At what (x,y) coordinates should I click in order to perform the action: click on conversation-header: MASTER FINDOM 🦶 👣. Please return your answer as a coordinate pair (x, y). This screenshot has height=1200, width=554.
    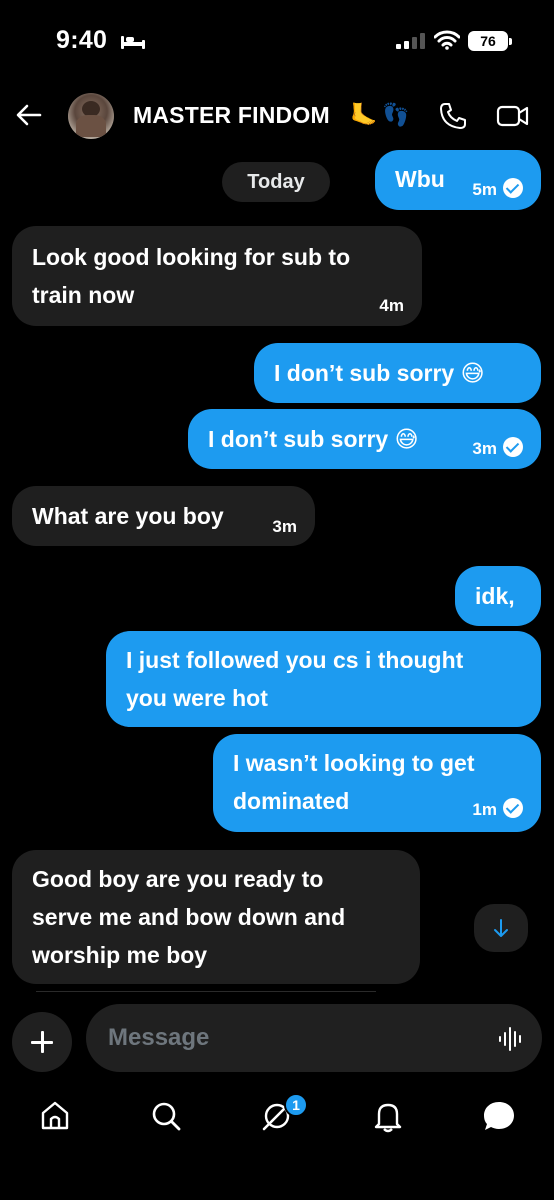
    Looking at the image, I should click on (277, 116).